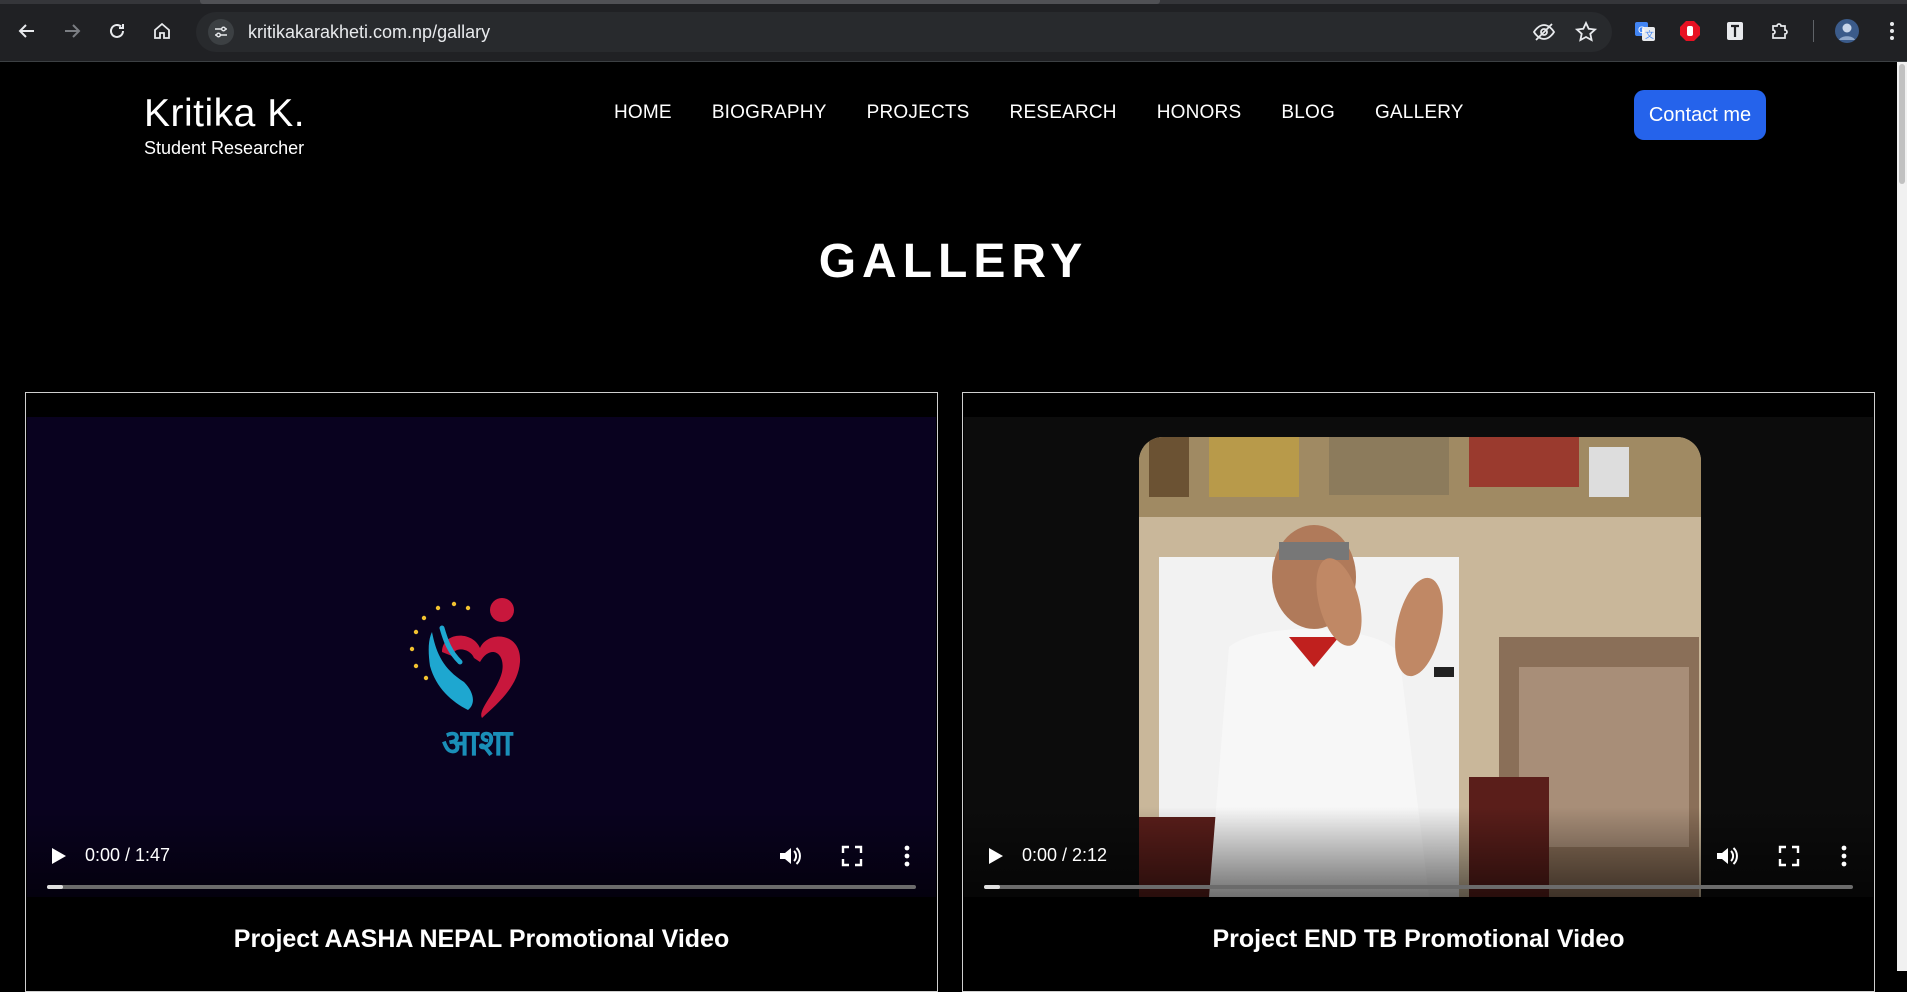  I want to click on contact-button: Contact me, so click(1700, 115).